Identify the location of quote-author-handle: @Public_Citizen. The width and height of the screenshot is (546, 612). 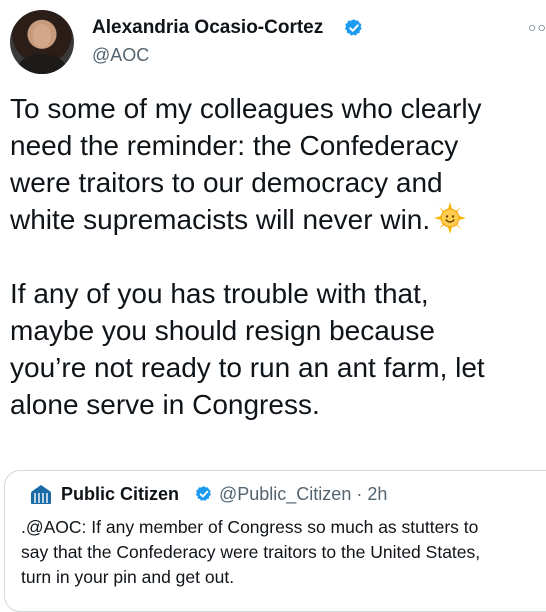
(285, 494).